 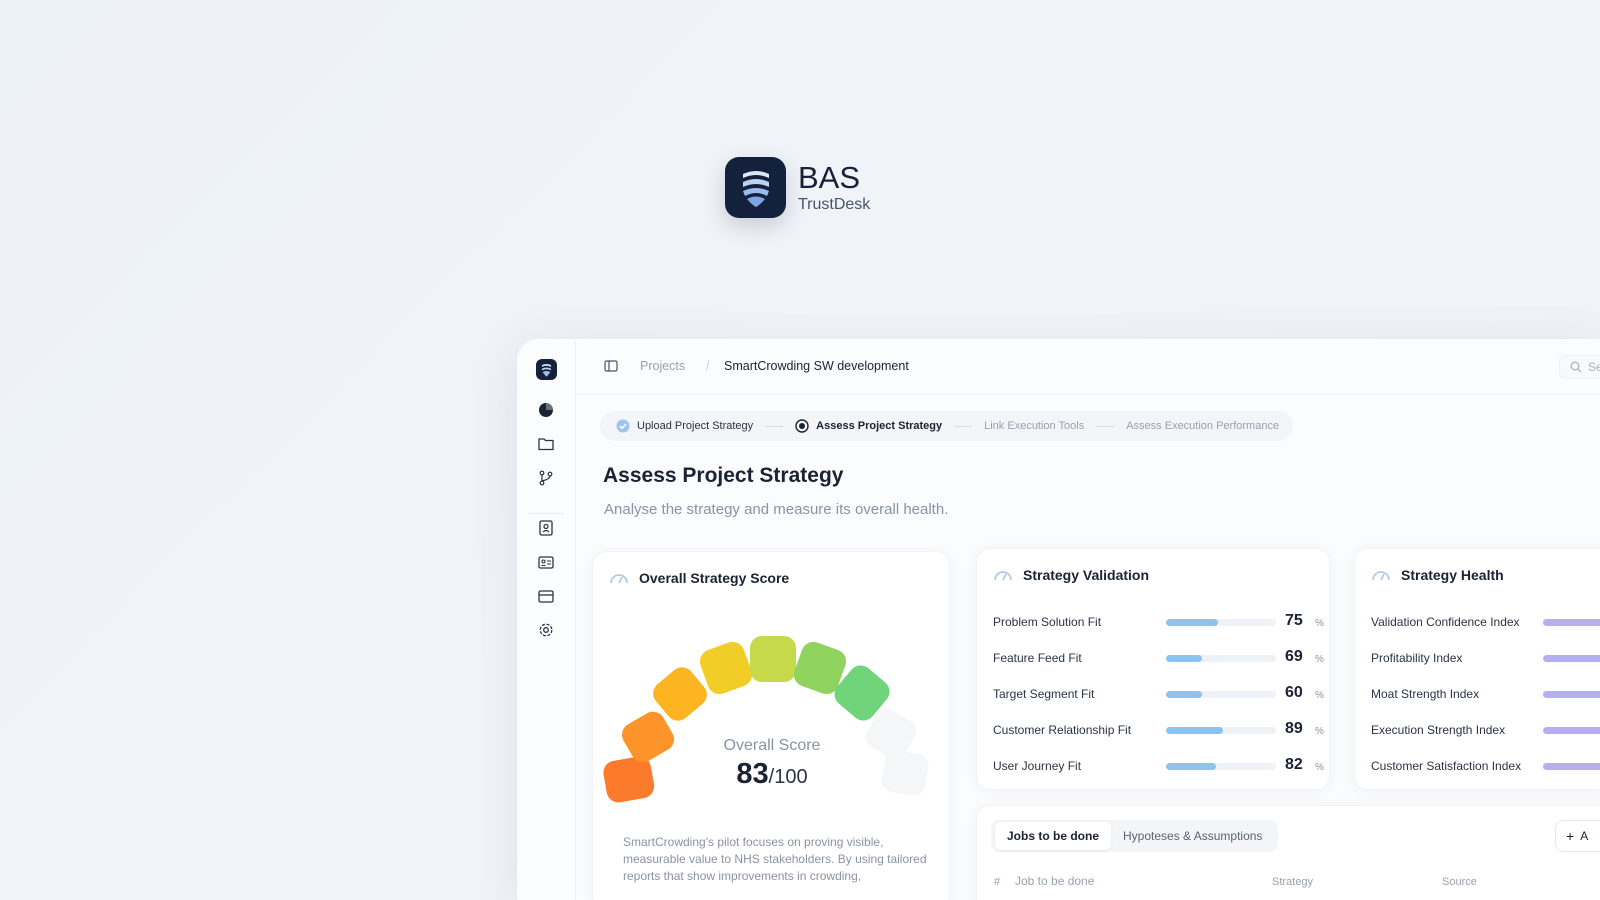 What do you see at coordinates (1163, 694) in the screenshot?
I see `validation-row: Target Segment Fit 60%` at bounding box center [1163, 694].